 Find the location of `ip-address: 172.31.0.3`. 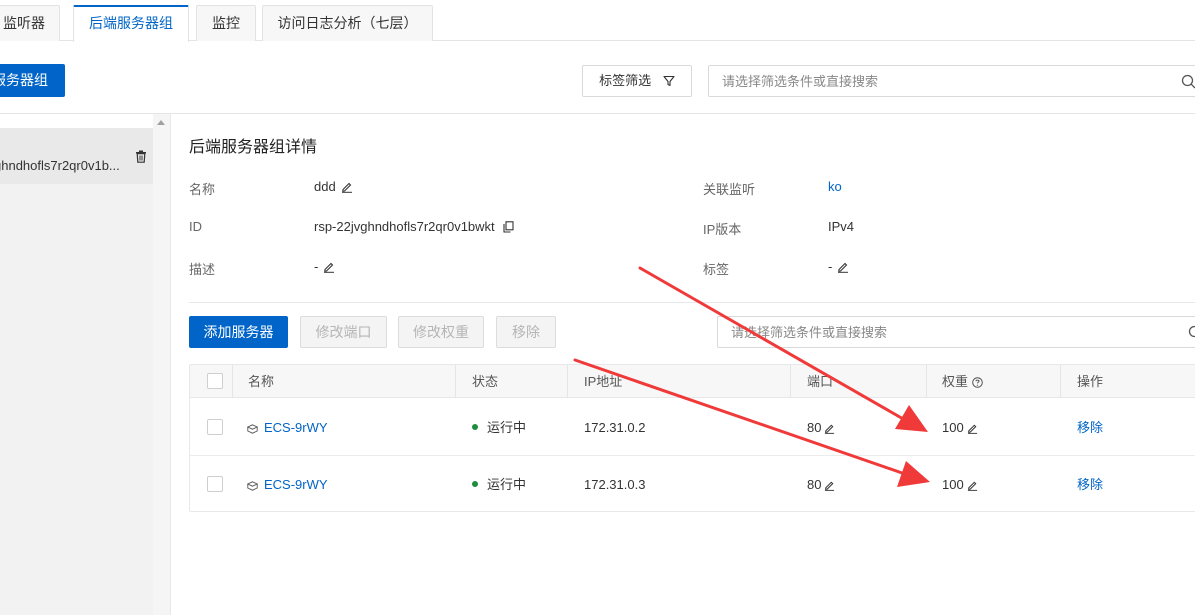

ip-address: 172.31.0.3 is located at coordinates (615, 484).